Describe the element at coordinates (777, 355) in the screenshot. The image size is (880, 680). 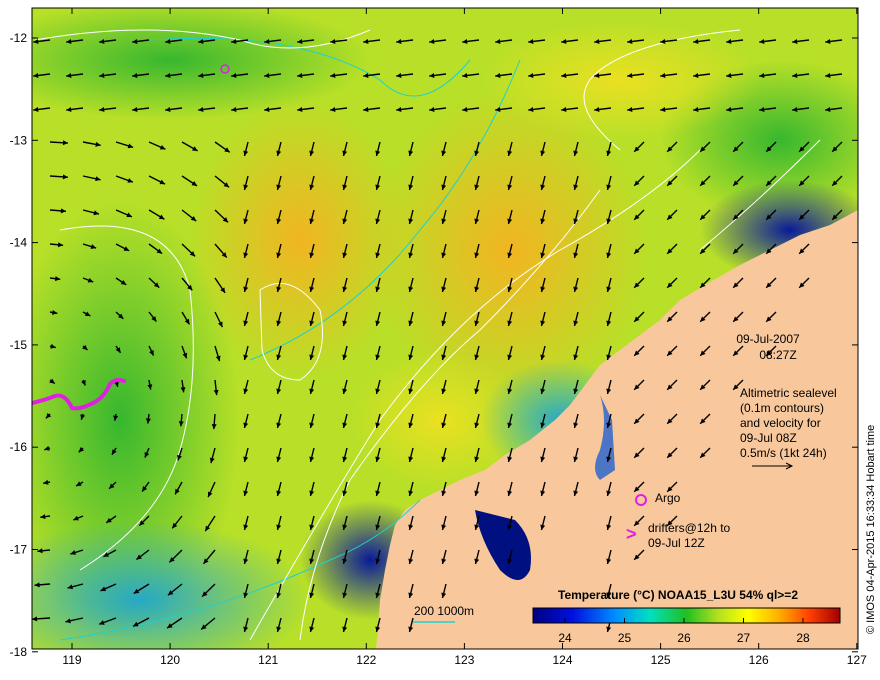
I see `map-time: 08:27Z` at that location.